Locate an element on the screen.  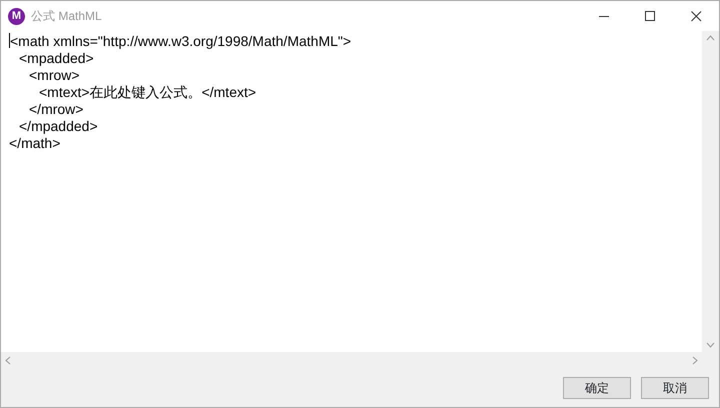
code-line: <math xmlns="http://www.w3.org/1998/Math/MathML"> is located at coordinates (181, 41).